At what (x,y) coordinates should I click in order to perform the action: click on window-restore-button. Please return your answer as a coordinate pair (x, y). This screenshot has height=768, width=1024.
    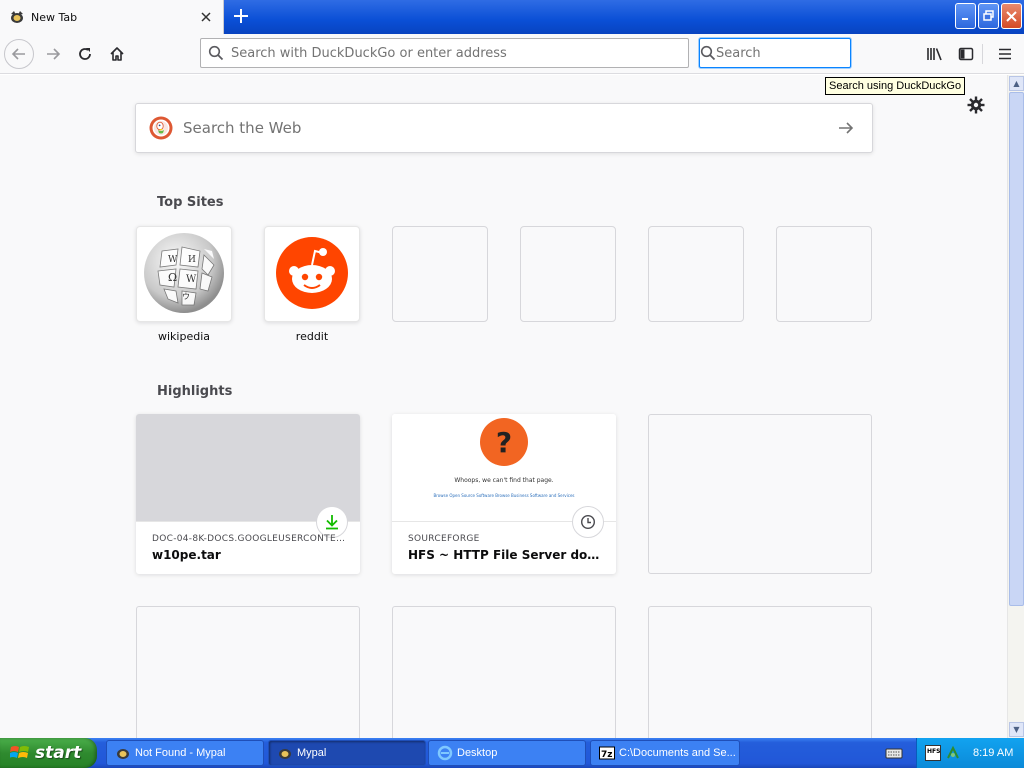
    Looking at the image, I should click on (988, 16).